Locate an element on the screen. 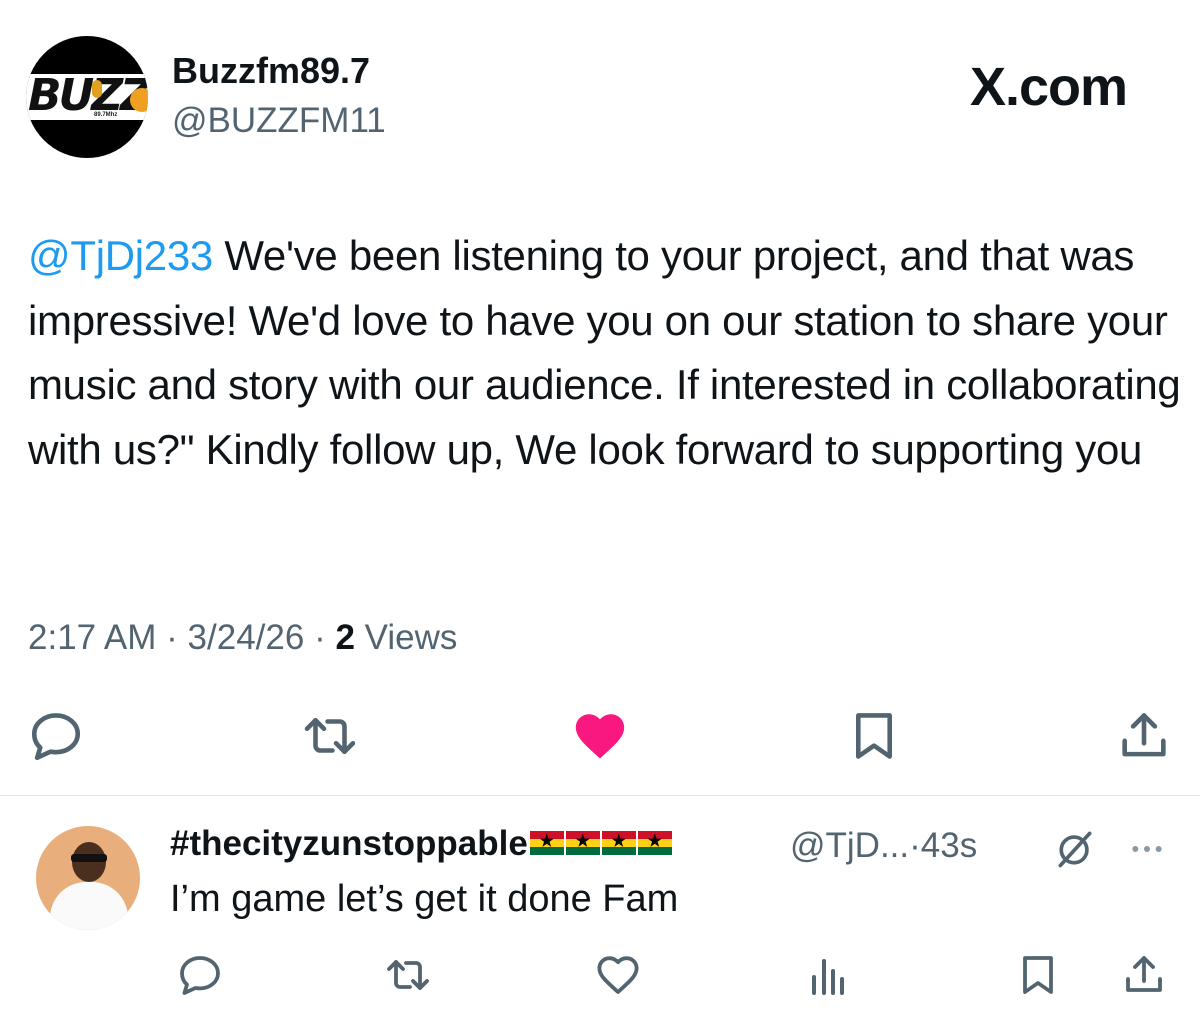 The image size is (1200, 1030). avatar-figure-head is located at coordinates (89, 862).